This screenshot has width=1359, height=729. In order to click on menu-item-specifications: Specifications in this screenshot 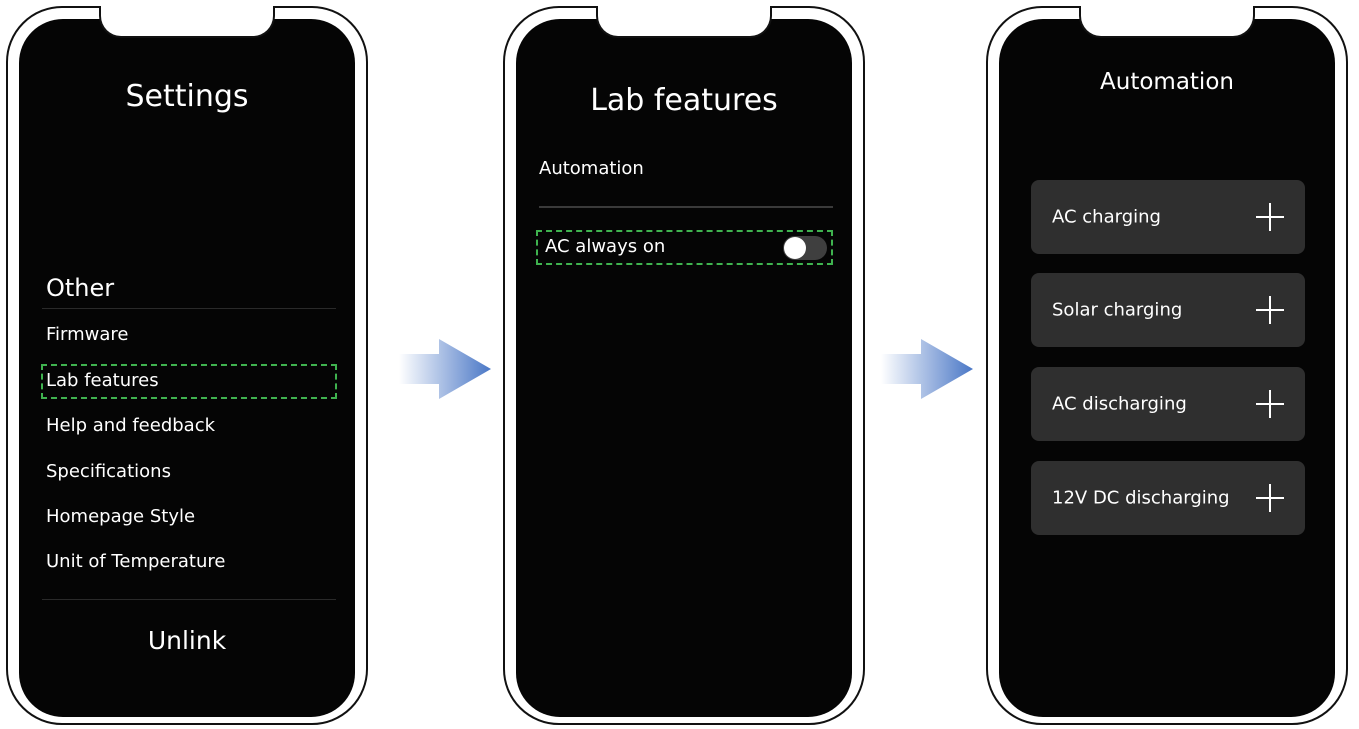, I will do `click(108, 471)`.